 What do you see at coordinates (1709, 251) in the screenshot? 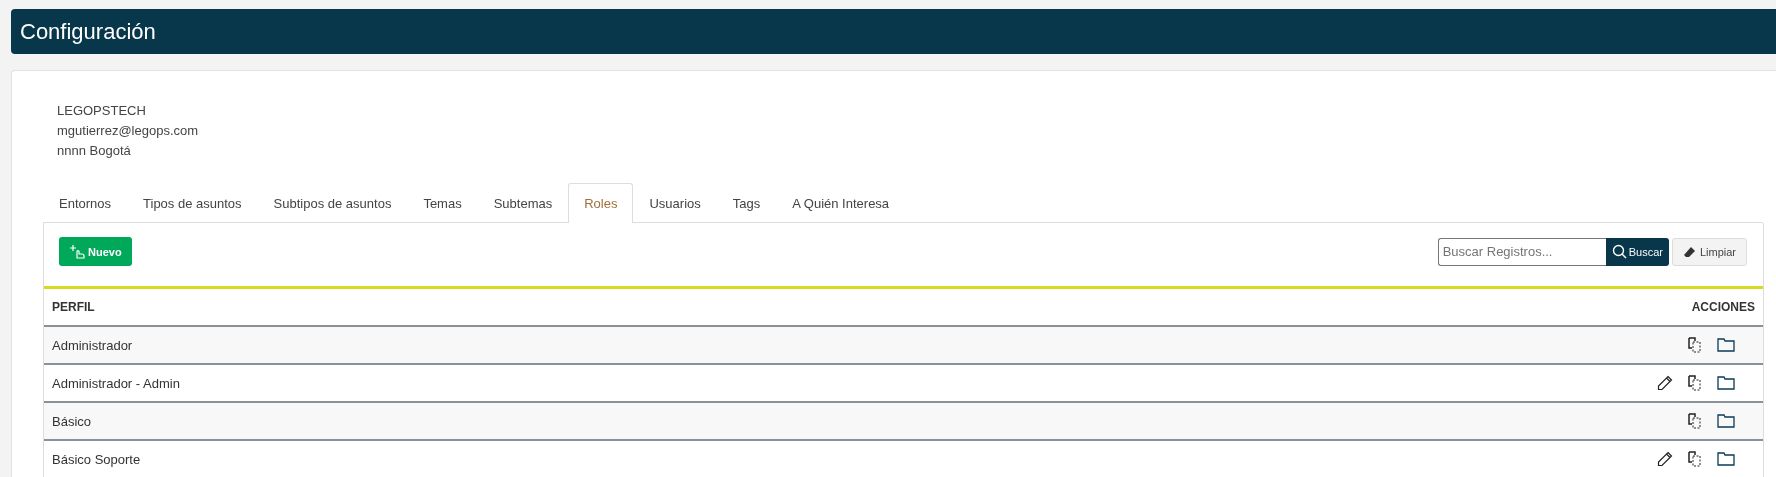
I see `clear-button: Limpiar` at bounding box center [1709, 251].